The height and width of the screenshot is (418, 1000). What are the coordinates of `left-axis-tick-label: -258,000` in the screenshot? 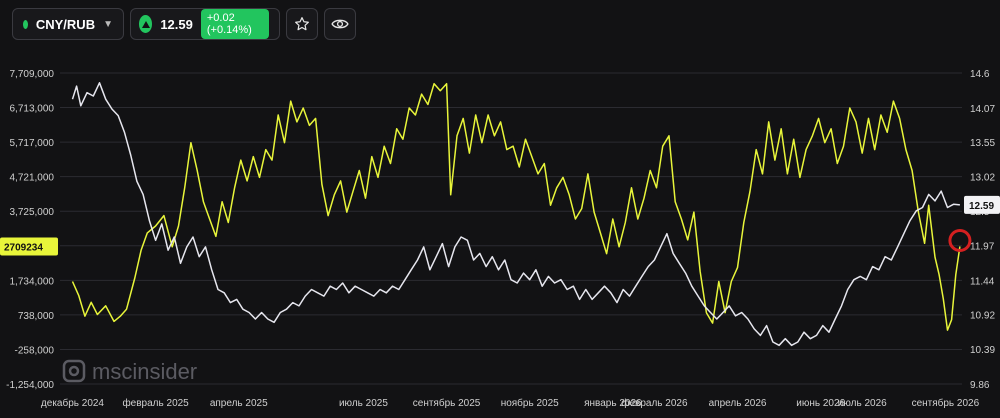 It's located at (35, 350).